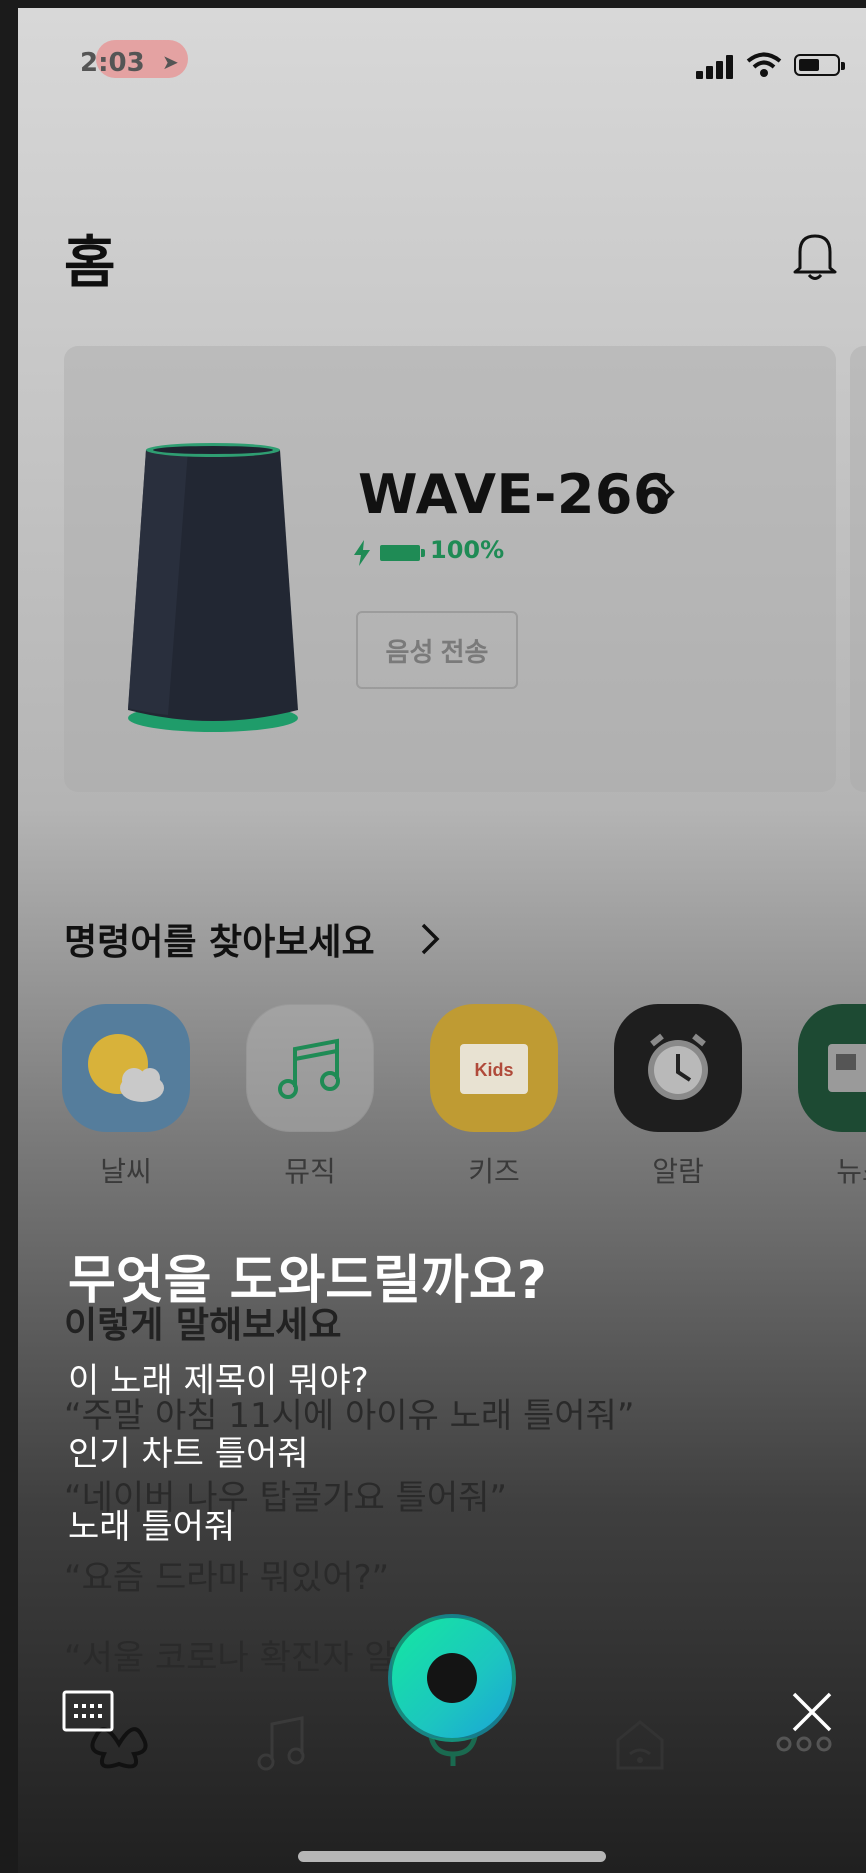 This screenshot has width=866, height=1873. Describe the element at coordinates (282, 1746) in the screenshot. I see `music-tab-icon` at that location.